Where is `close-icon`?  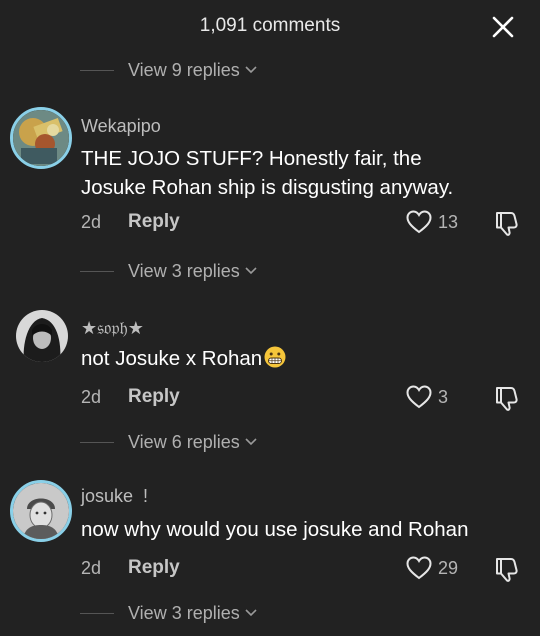
close-icon is located at coordinates (503, 27).